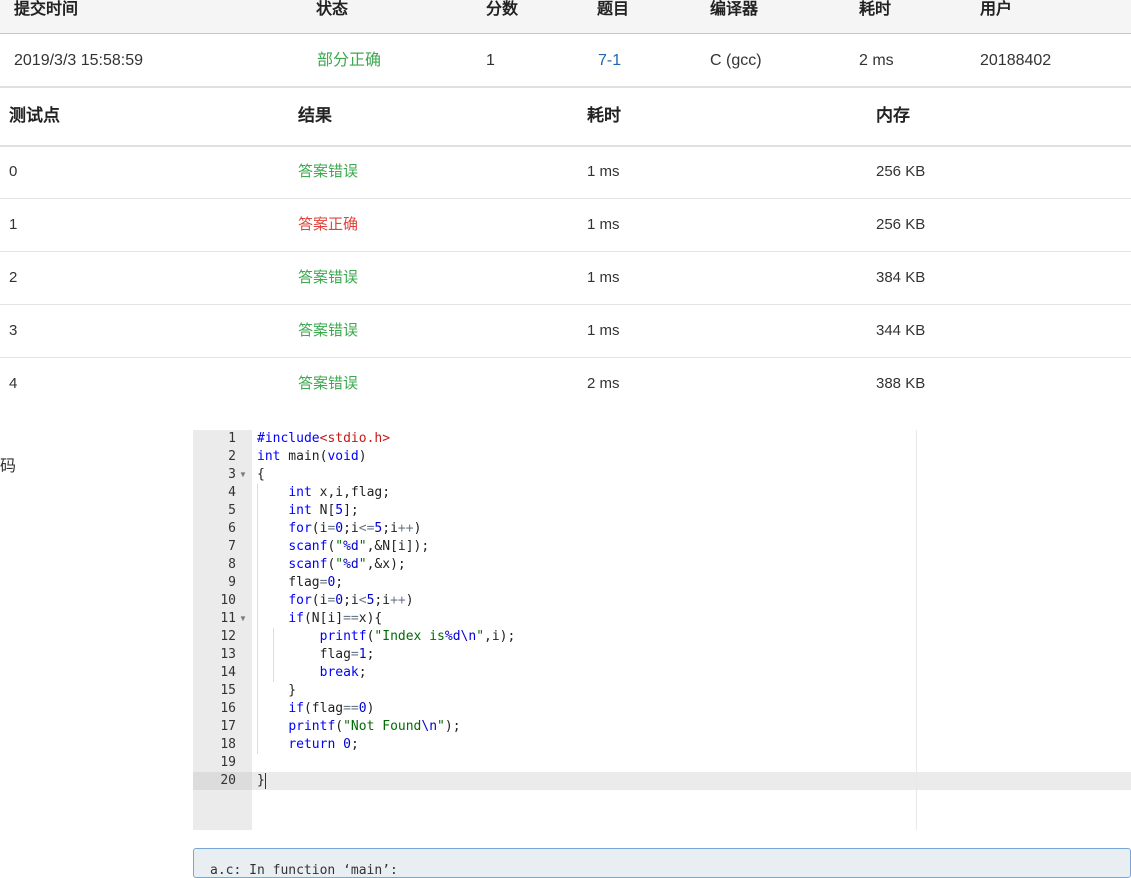 The width and height of the screenshot is (1131, 878). I want to click on submit-time: 2019/3/3 15:58:59, so click(79, 60).